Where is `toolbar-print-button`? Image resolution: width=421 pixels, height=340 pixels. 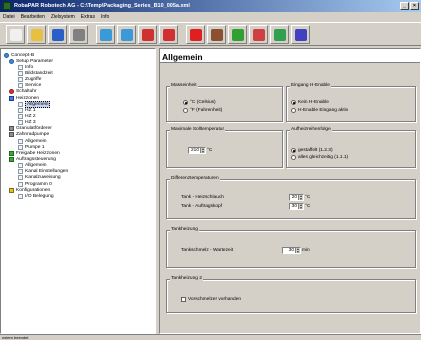 toolbar-print-button is located at coordinates (78, 34).